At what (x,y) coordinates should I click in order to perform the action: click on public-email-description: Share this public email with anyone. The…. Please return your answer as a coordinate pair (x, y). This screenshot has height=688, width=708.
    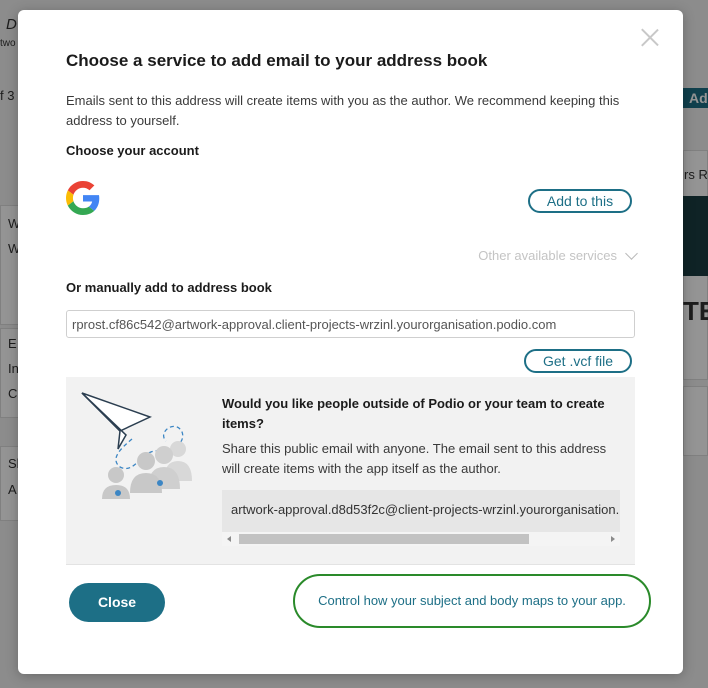
    Looking at the image, I should click on (414, 458).